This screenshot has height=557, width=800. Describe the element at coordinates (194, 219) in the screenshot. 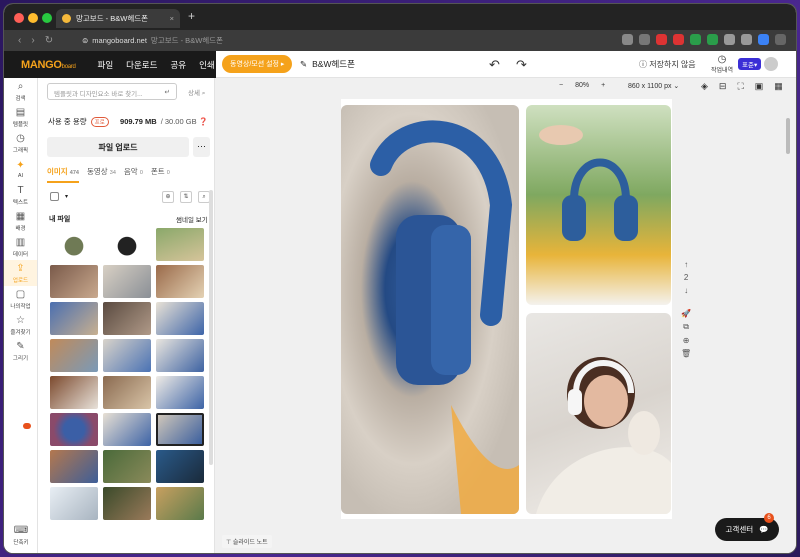

I see `thumbnail-view-dropdown: 썸네일 보기 ▾` at that location.